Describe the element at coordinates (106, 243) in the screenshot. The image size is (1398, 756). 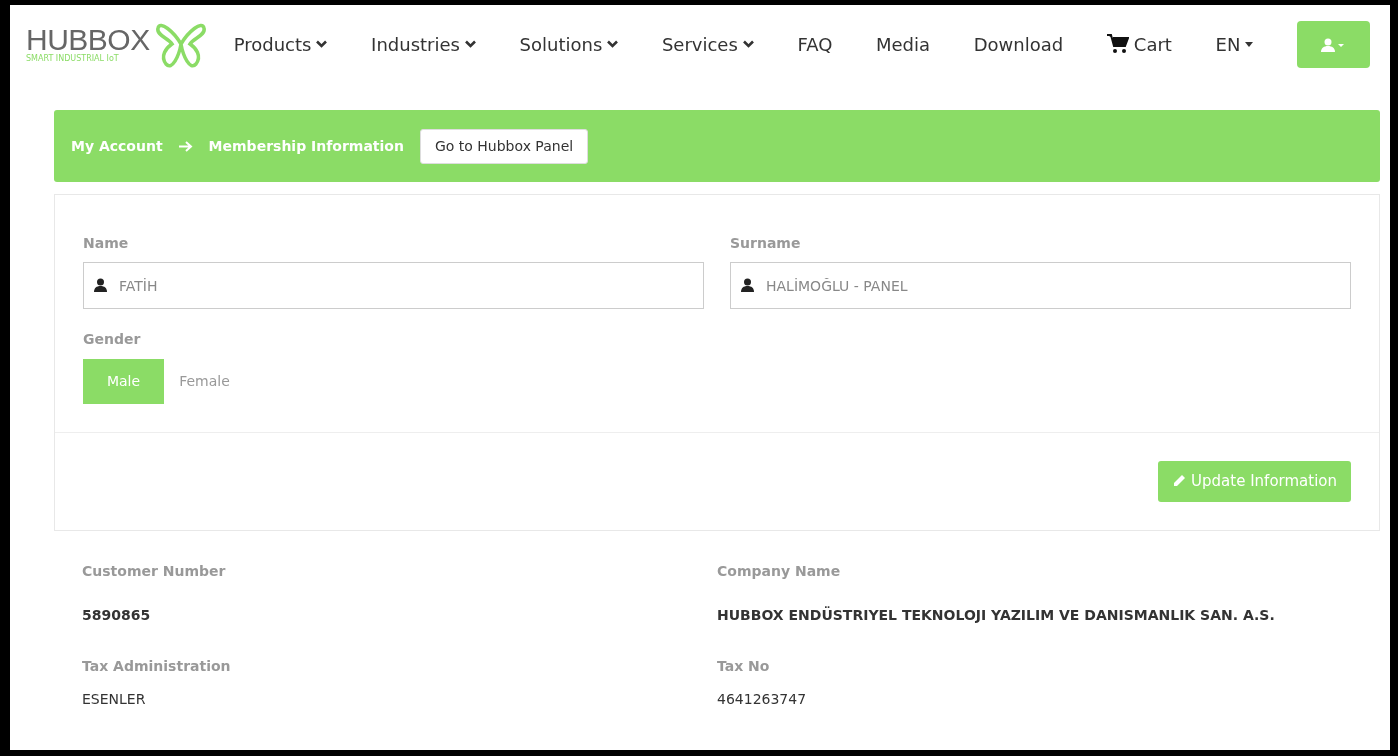
I see `field-label: Name` at that location.